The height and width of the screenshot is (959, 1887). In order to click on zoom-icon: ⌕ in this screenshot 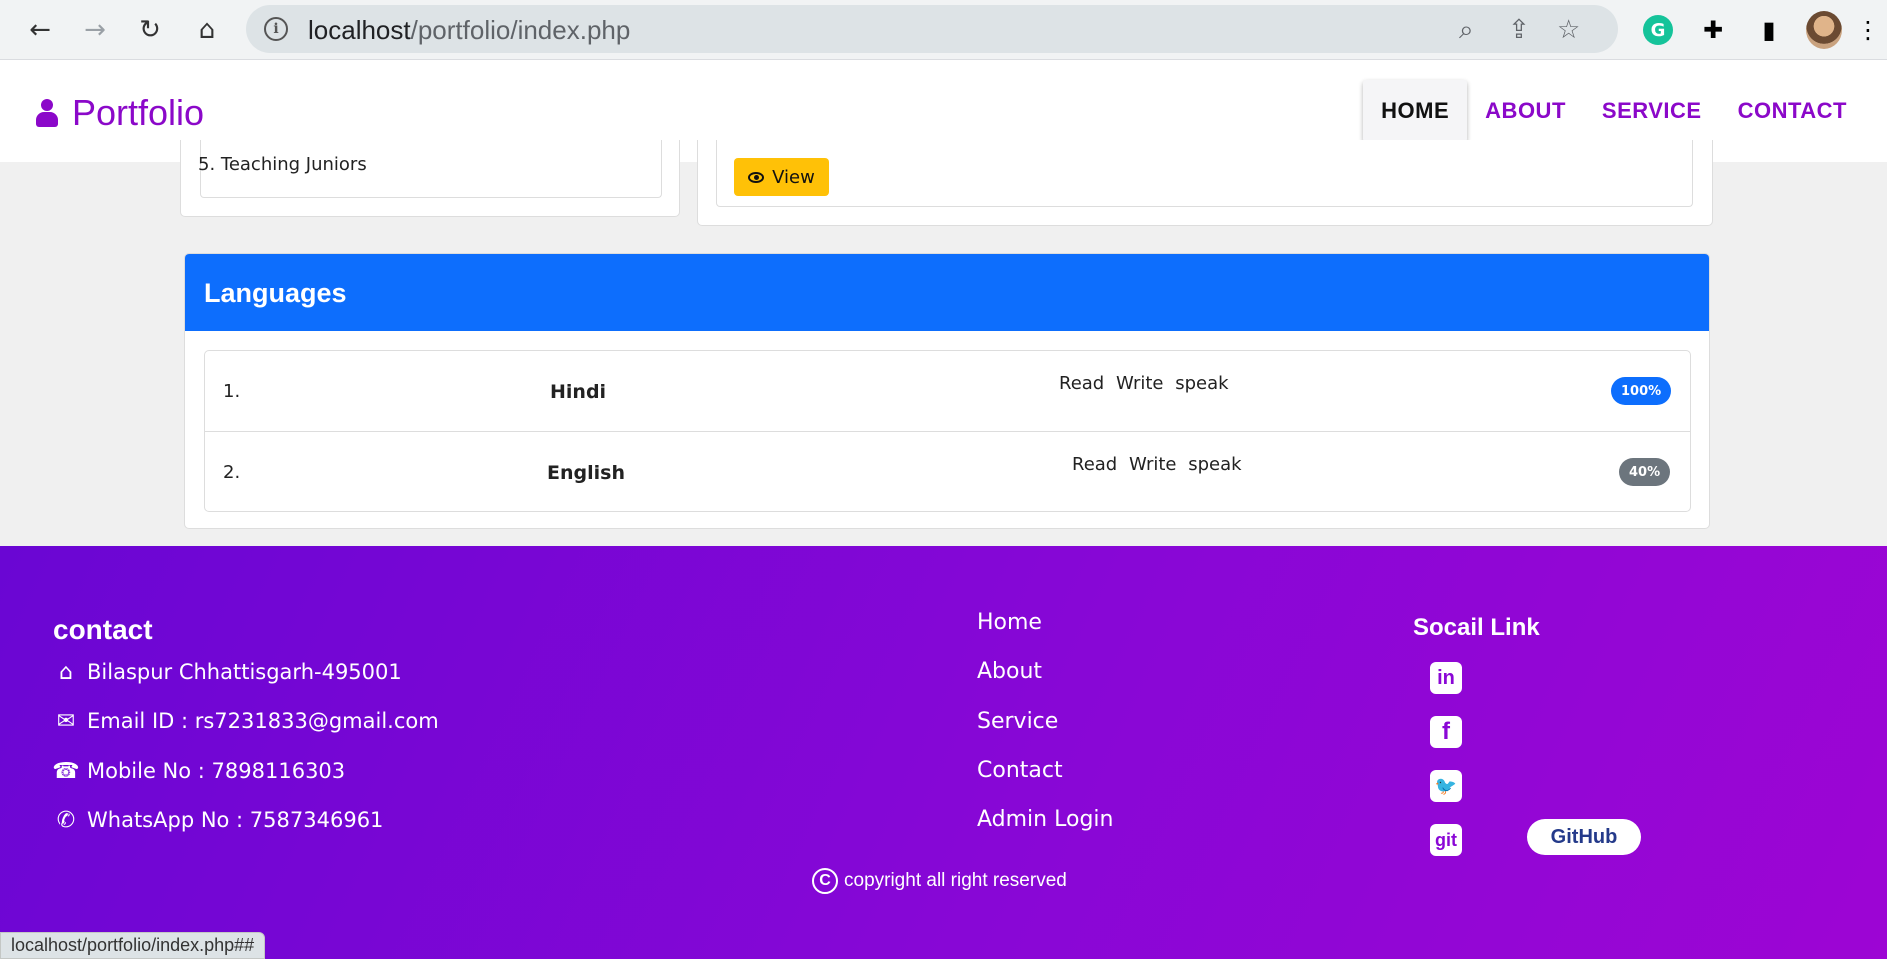, I will do `click(1466, 30)`.